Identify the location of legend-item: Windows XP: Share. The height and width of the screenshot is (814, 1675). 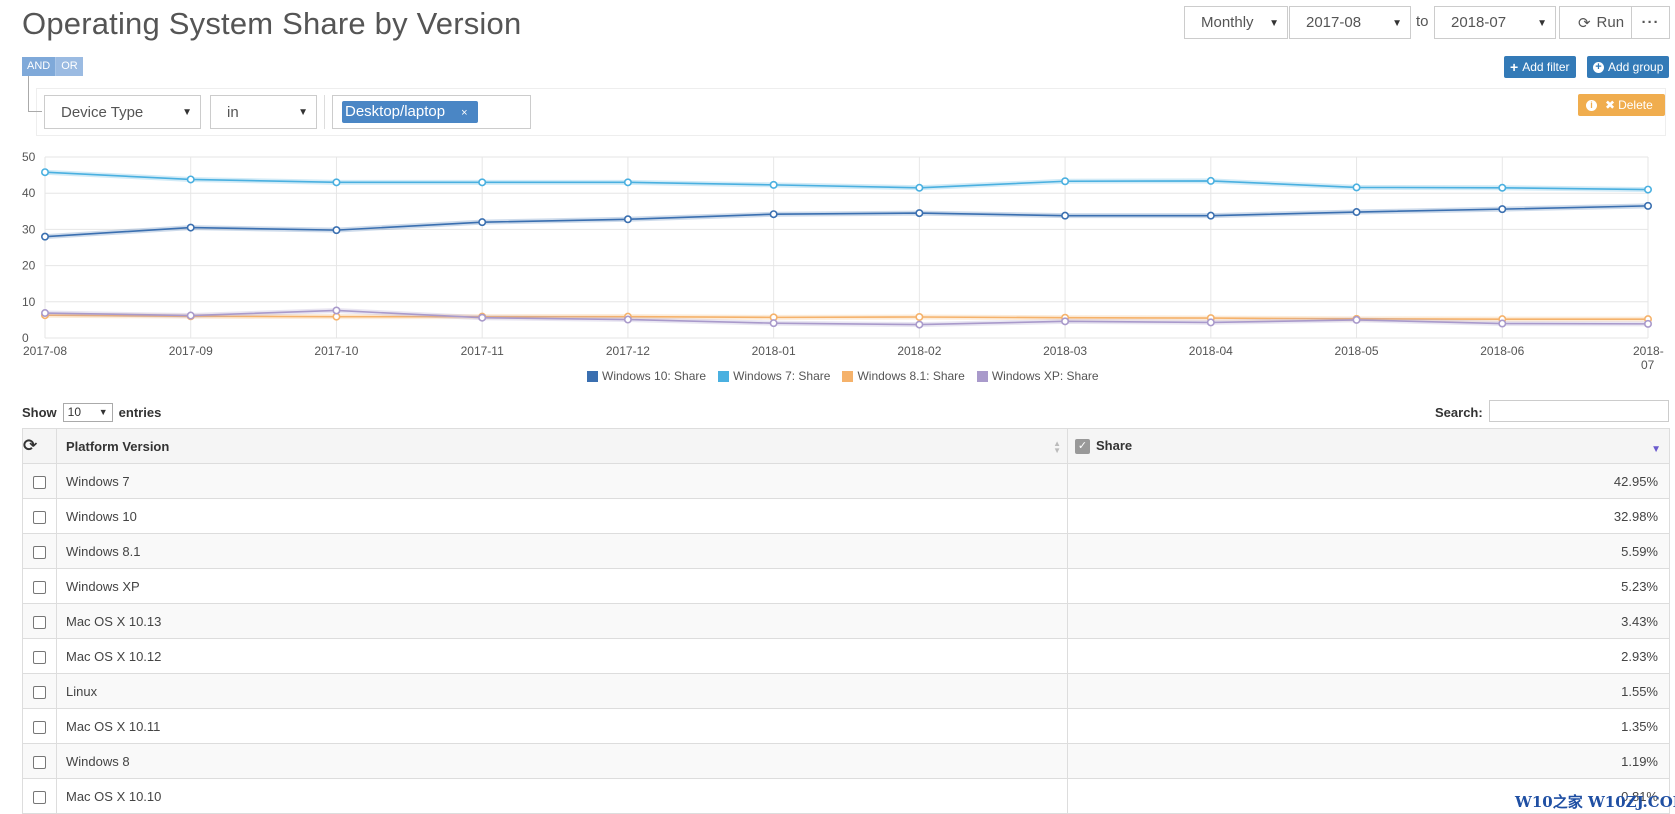
(1037, 376).